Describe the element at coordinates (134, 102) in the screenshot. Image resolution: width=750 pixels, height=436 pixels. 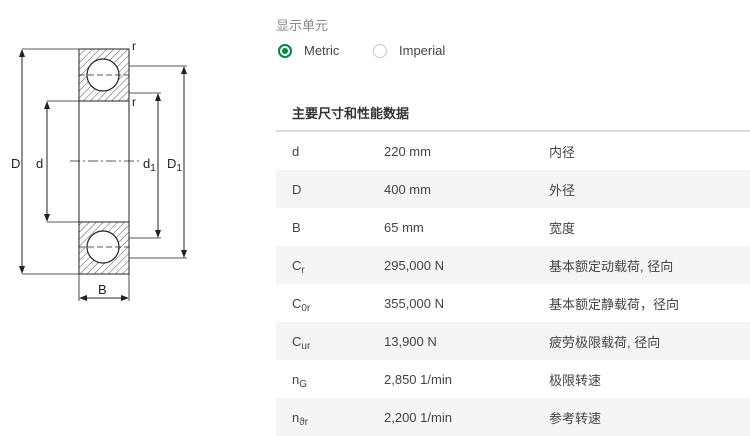
I see `label-r-mid: r` at that location.